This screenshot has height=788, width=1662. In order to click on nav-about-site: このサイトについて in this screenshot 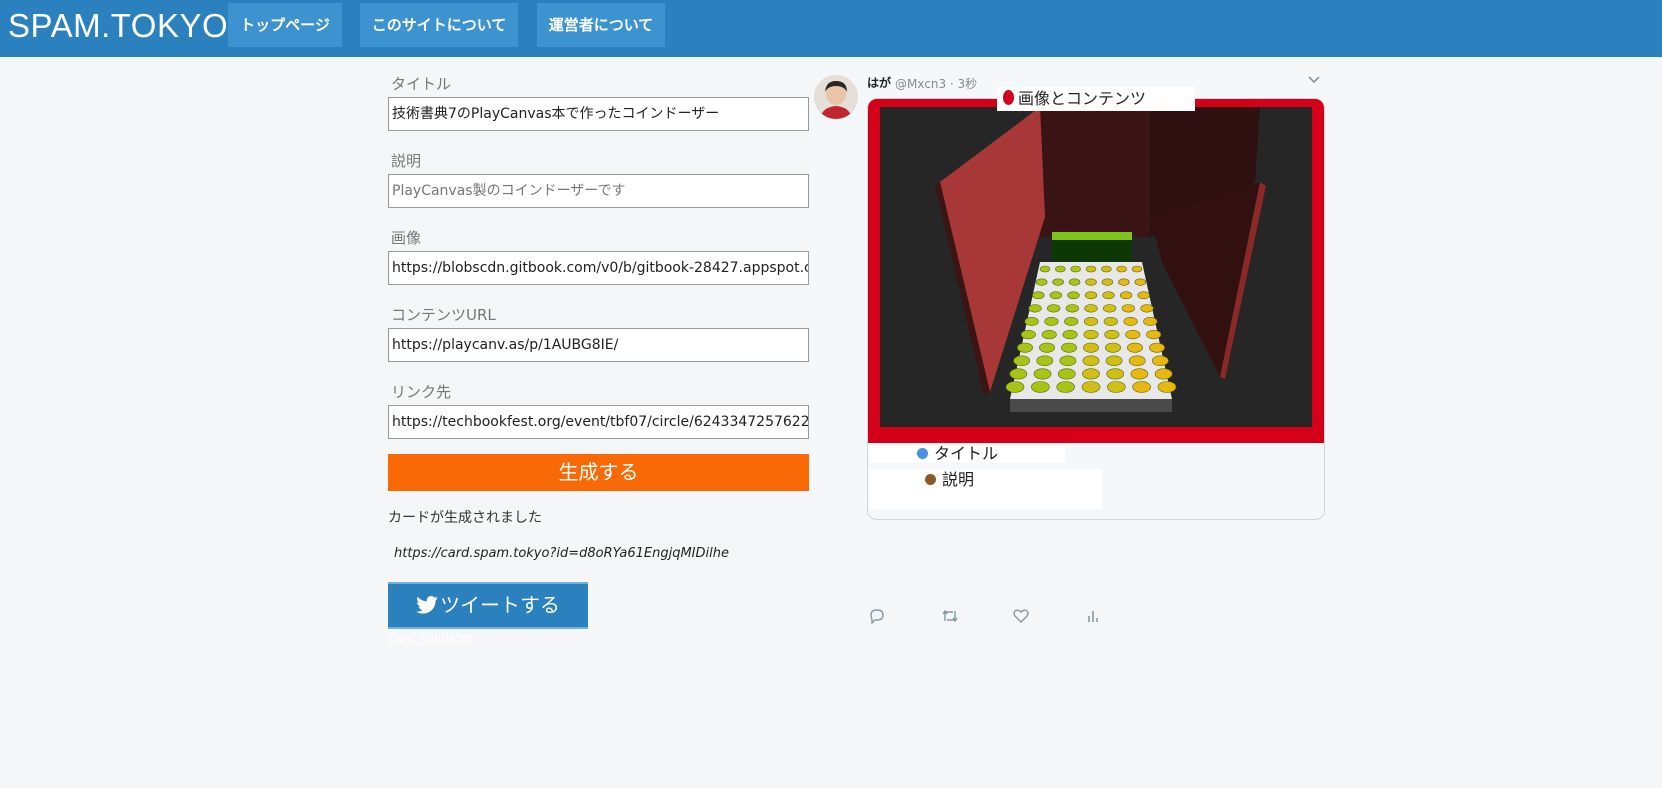, I will do `click(439, 25)`.